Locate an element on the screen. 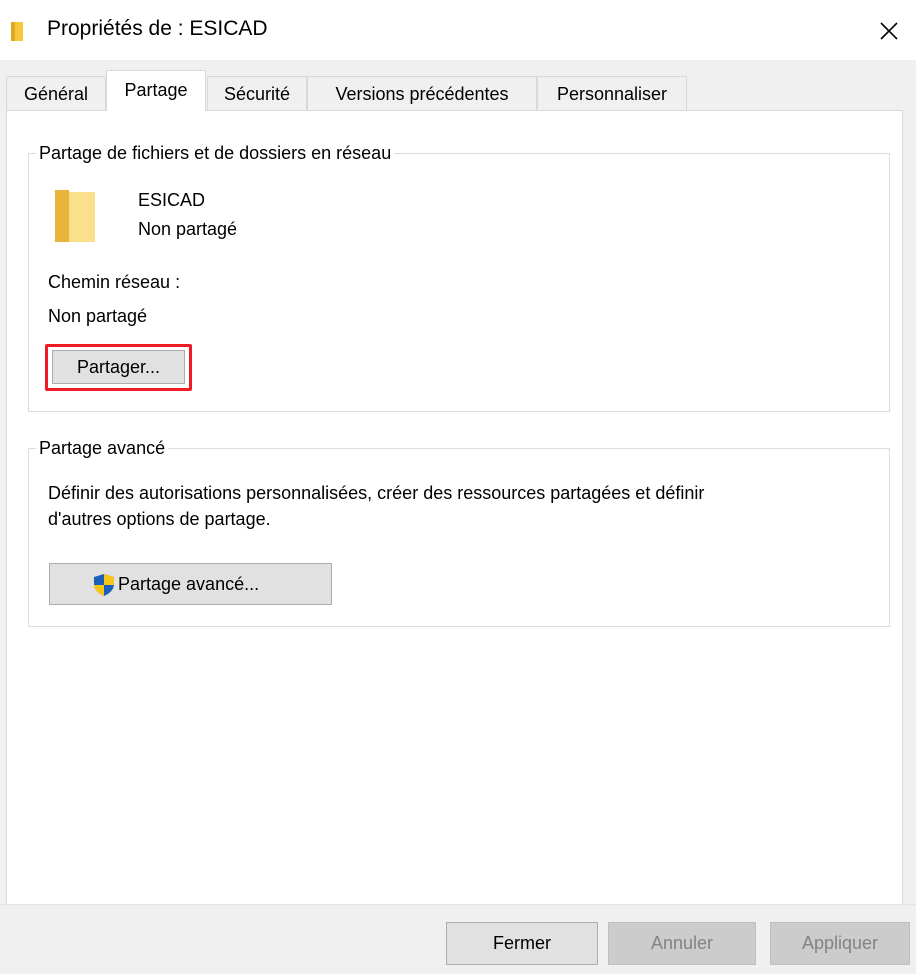 Image resolution: width=916 pixels, height=974 pixels. tab-versions-precedentes: Versions précédentes is located at coordinates (422, 93).